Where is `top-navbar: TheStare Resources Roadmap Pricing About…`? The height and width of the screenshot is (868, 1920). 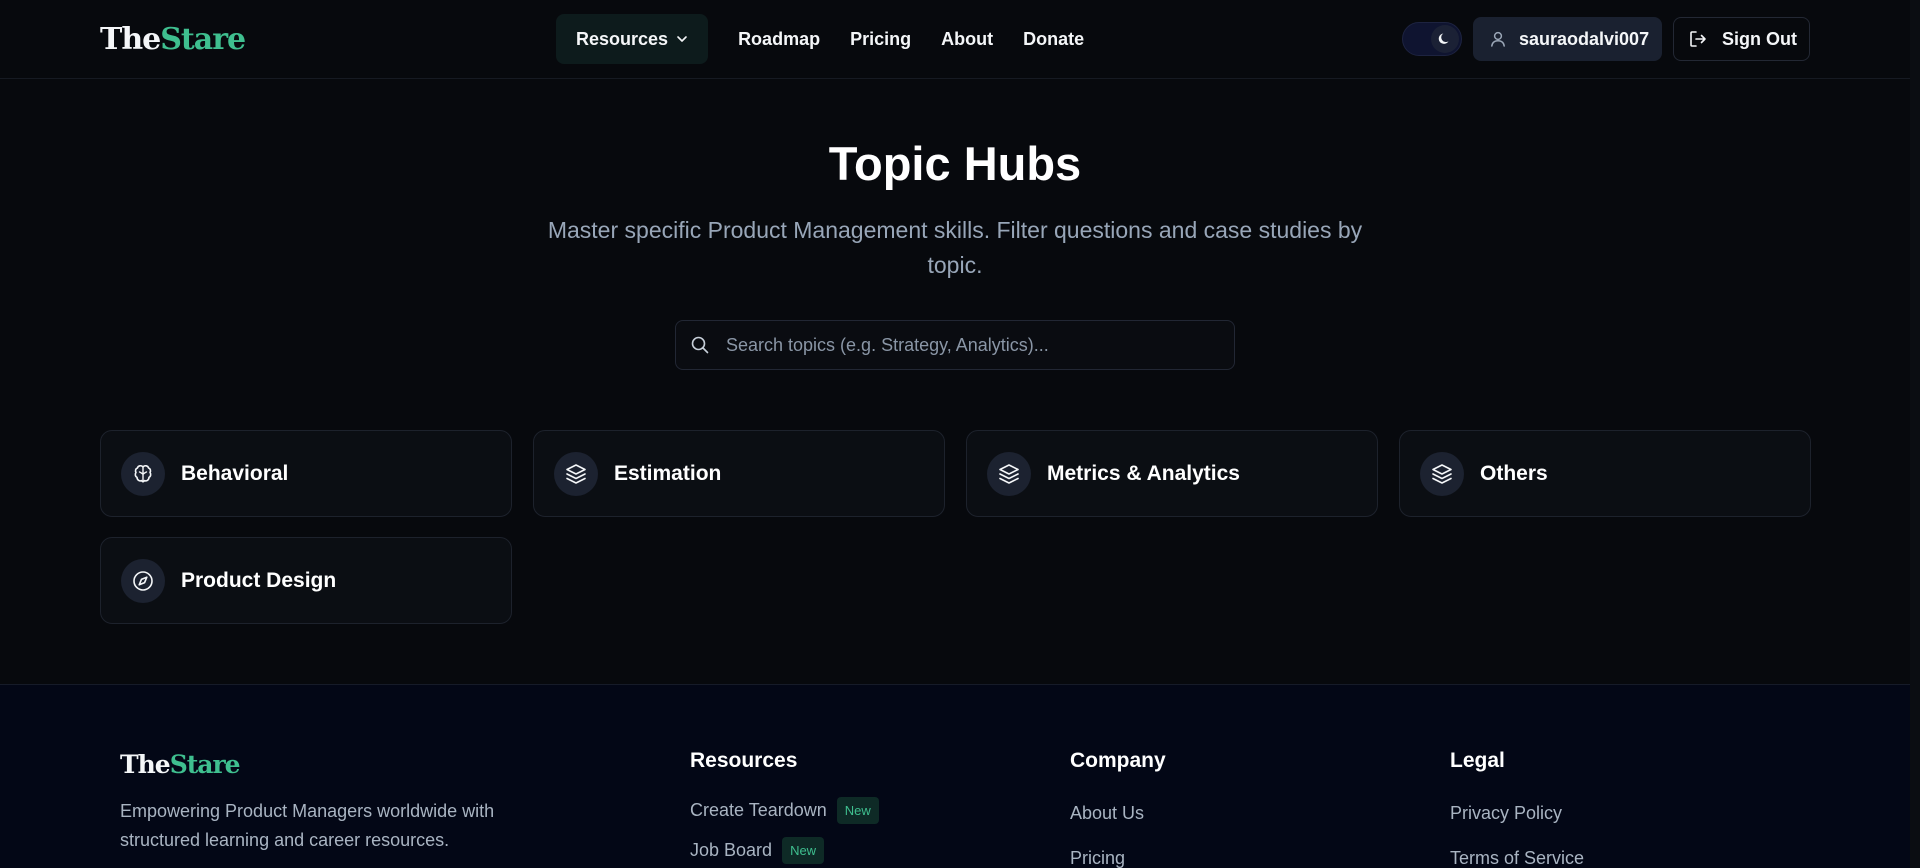
top-navbar: TheStare Resources Roadmap Pricing About… is located at coordinates (955, 39).